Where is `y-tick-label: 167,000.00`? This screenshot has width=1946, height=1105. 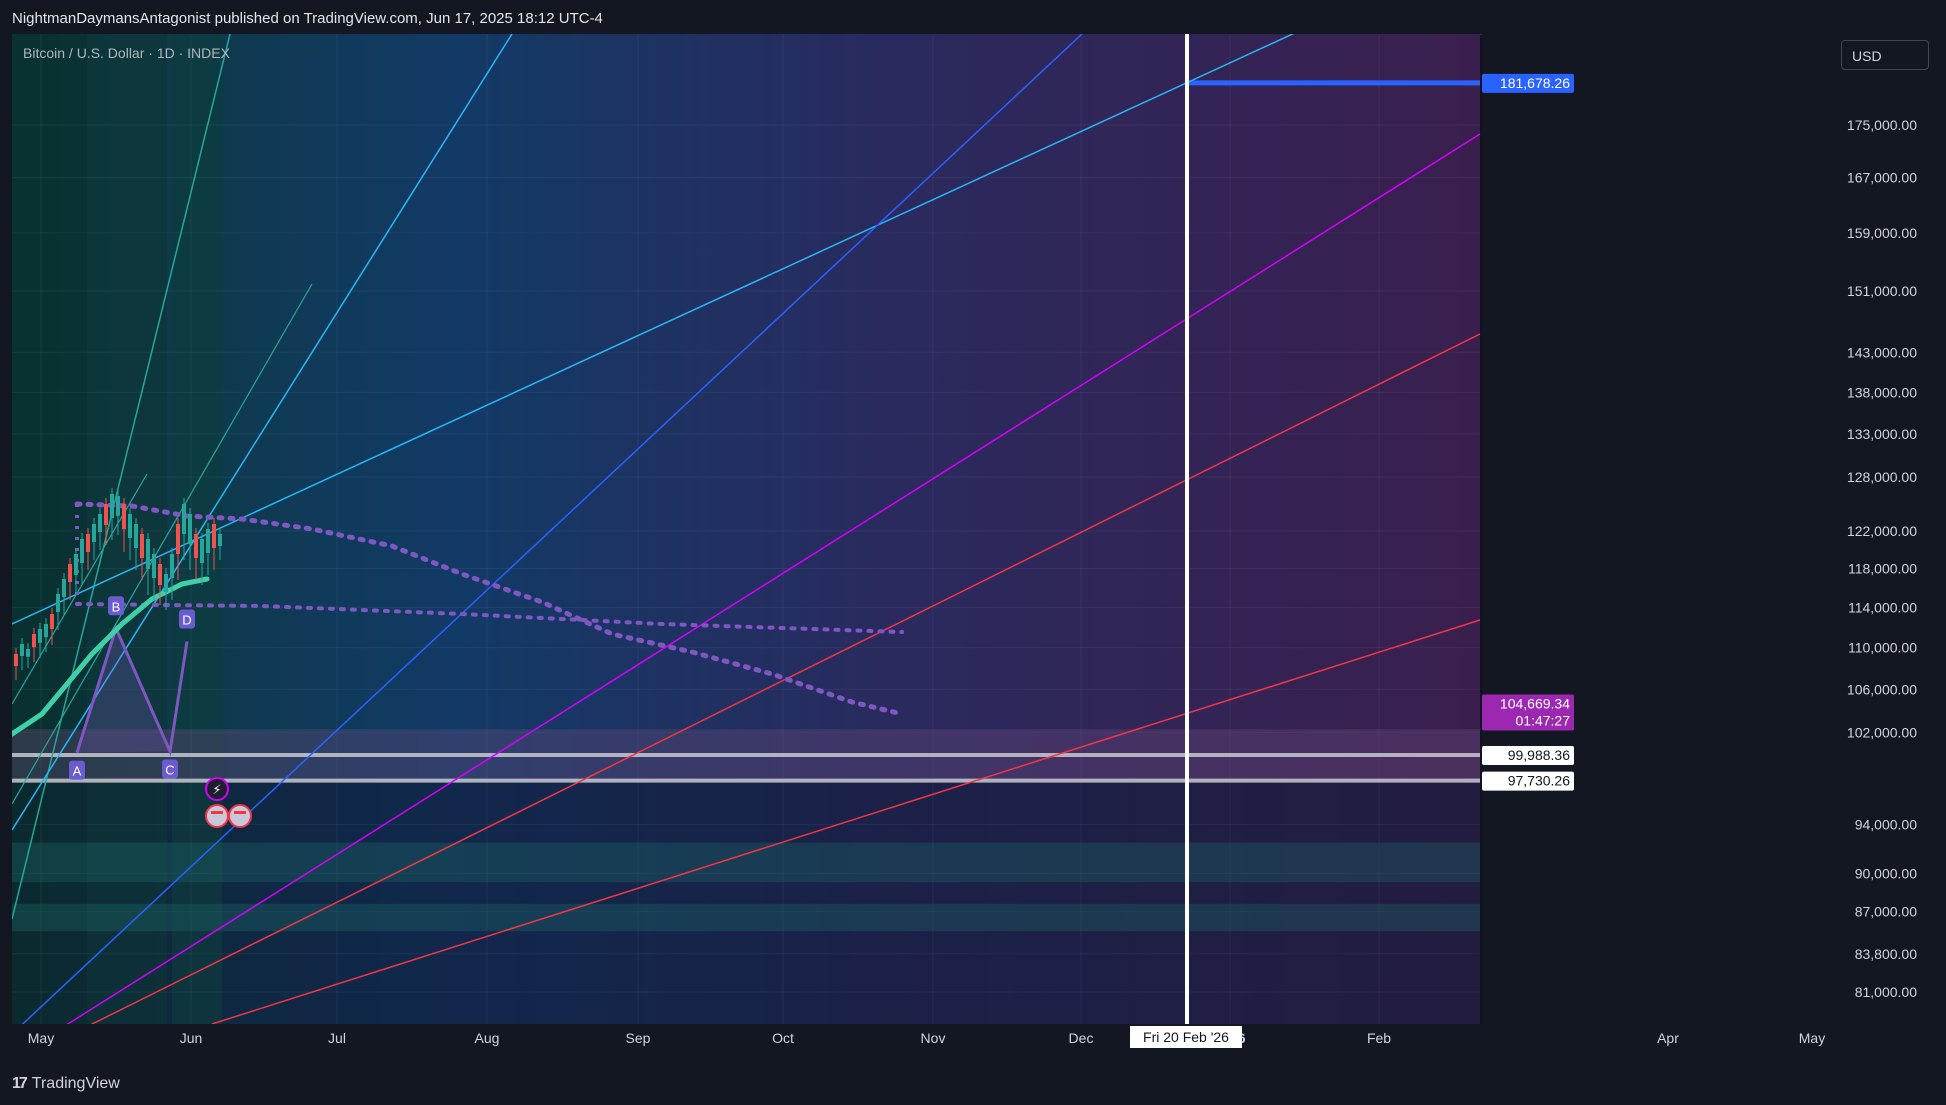
y-tick-label: 167,000.00 is located at coordinates (1882, 178).